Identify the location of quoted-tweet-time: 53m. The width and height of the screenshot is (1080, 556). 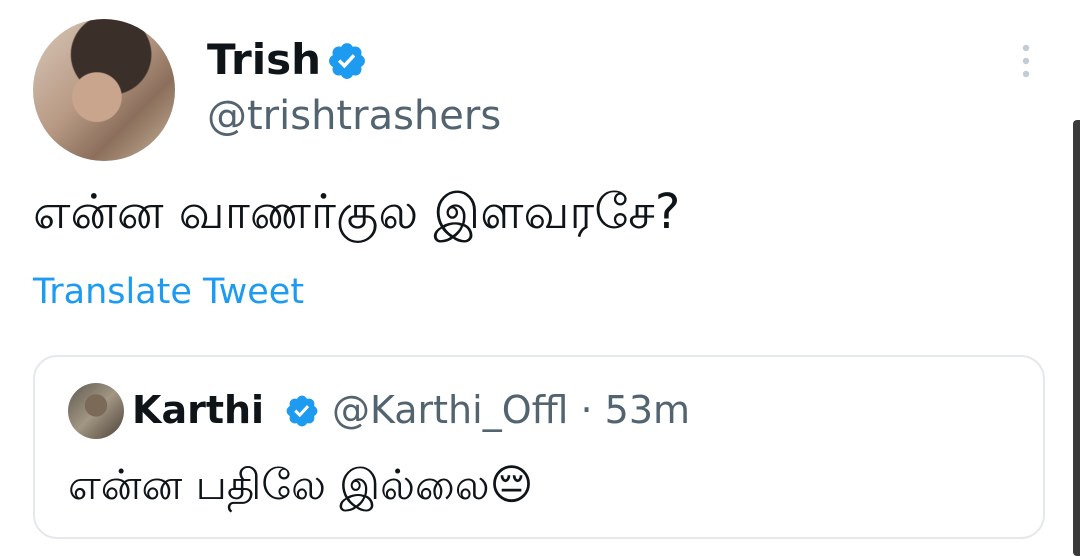
(647, 410).